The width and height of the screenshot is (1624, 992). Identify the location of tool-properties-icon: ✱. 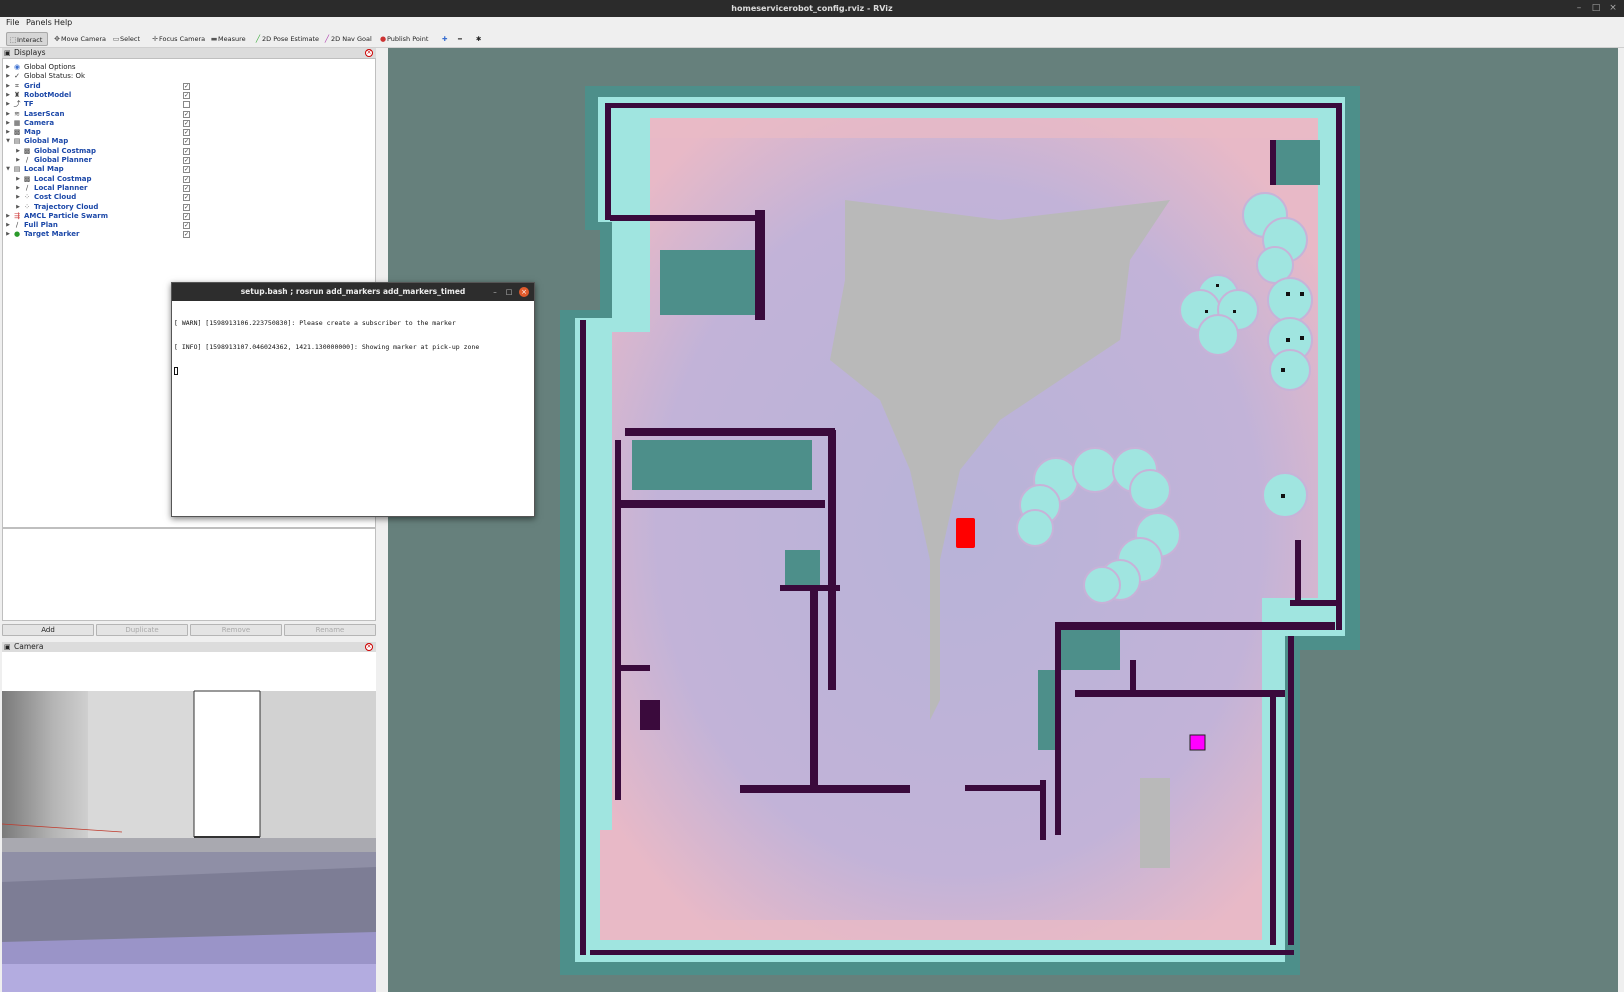
(480, 39).